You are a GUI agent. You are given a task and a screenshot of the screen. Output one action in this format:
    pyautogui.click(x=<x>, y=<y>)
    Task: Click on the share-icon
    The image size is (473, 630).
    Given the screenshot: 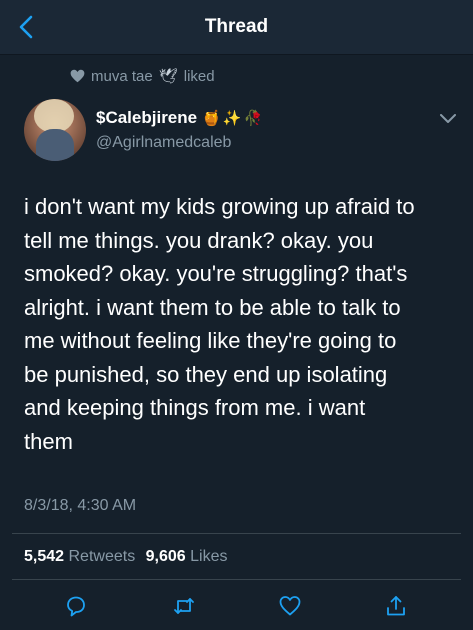 What is the action you would take?
    pyautogui.click(x=396, y=606)
    